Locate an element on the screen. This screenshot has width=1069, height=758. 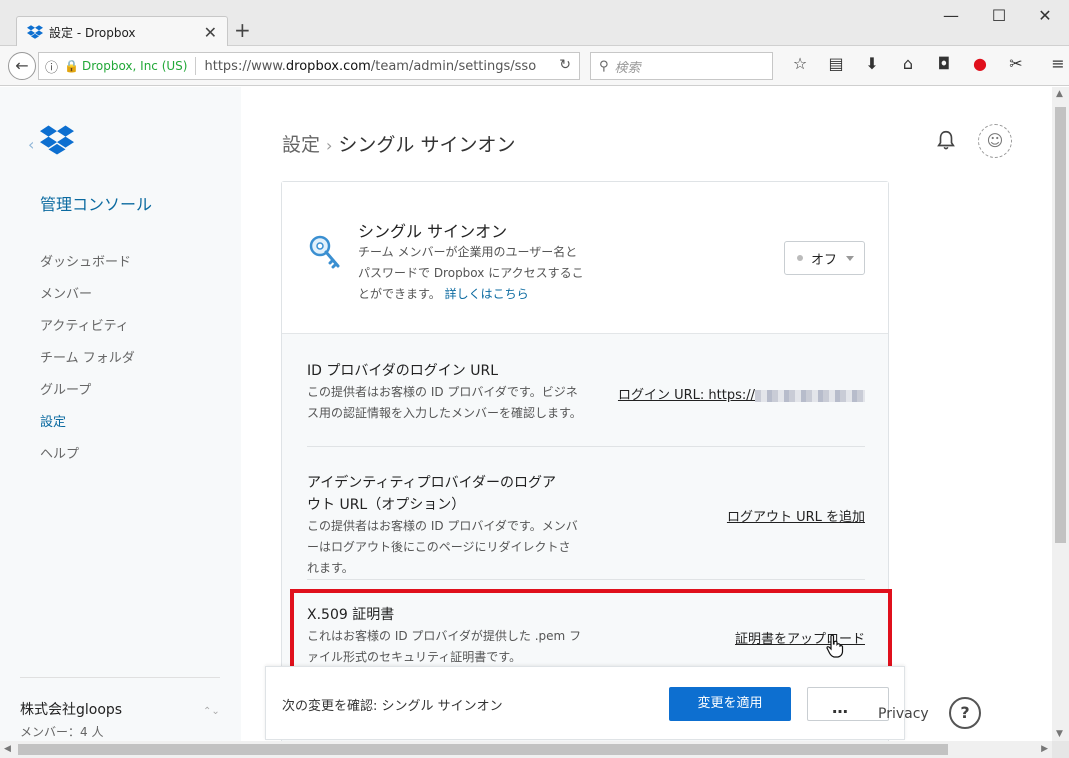
cancel-button is located at coordinates (848, 704).